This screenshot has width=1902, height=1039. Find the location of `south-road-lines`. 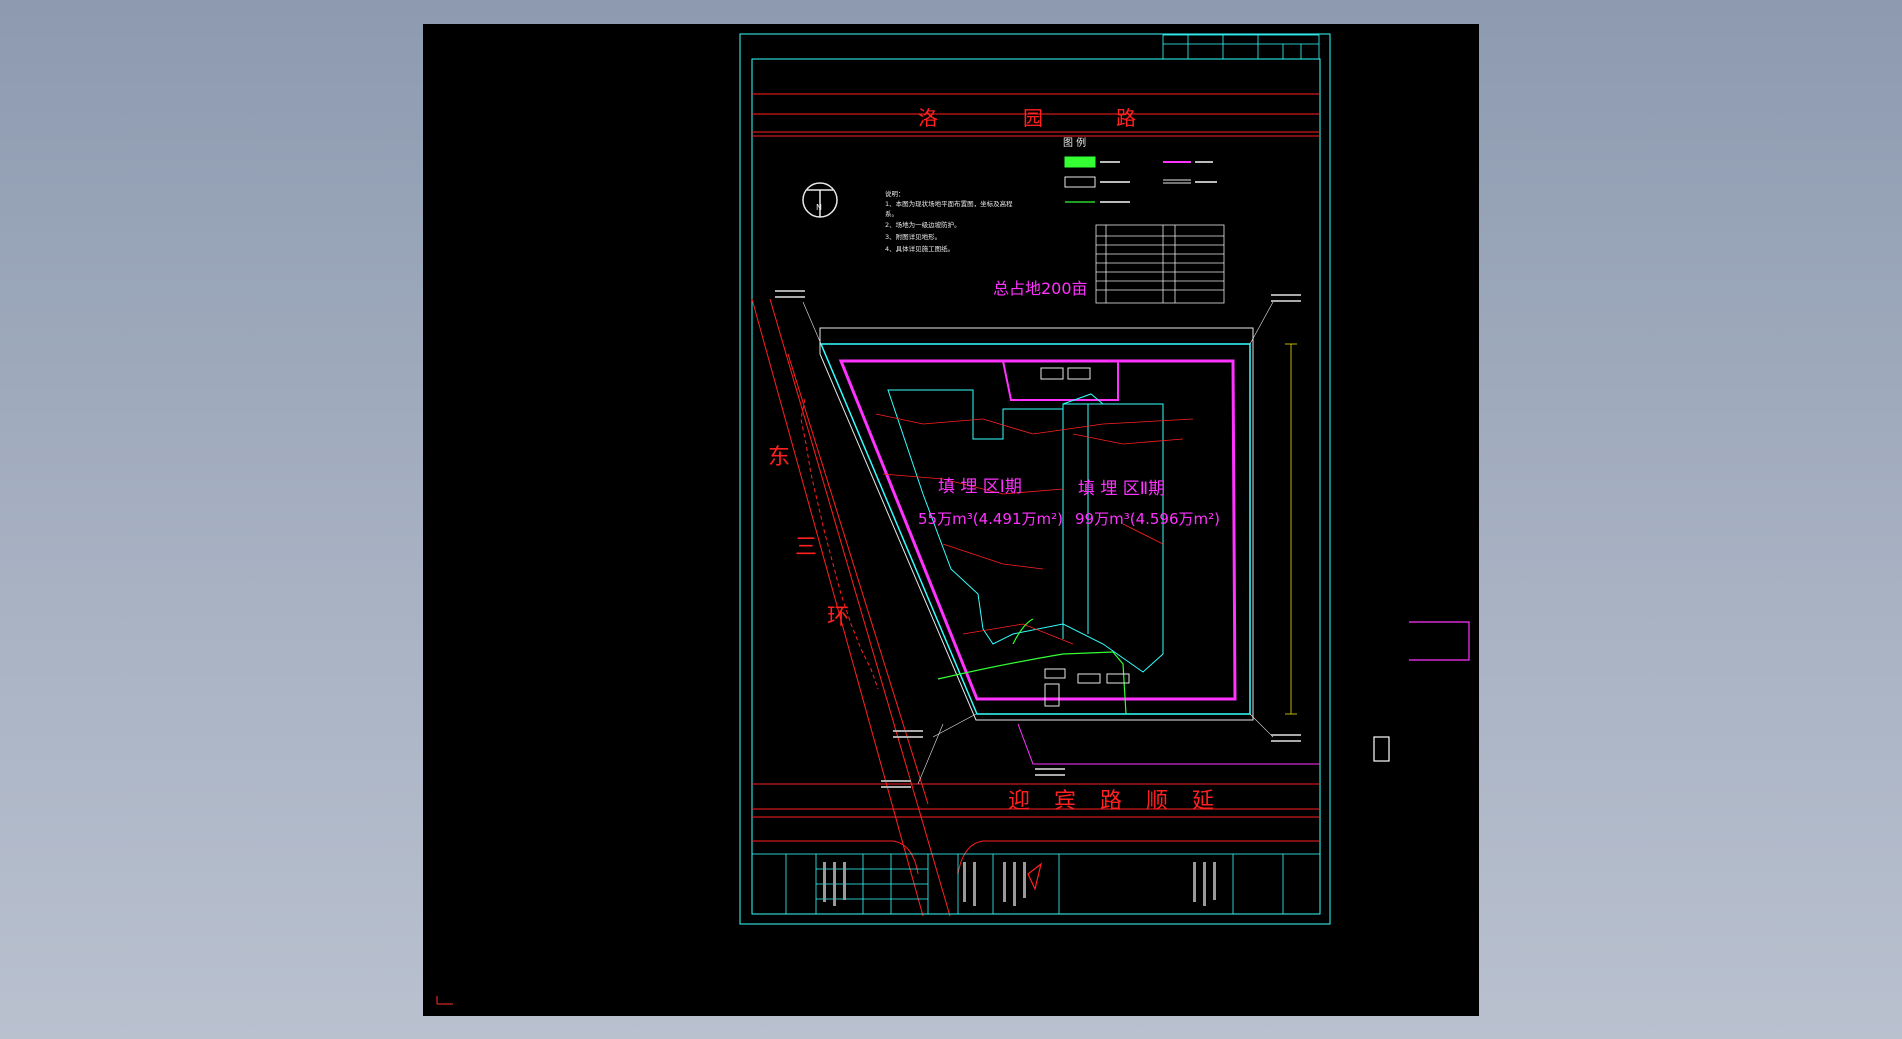

south-road-lines is located at coordinates (1036, 829).